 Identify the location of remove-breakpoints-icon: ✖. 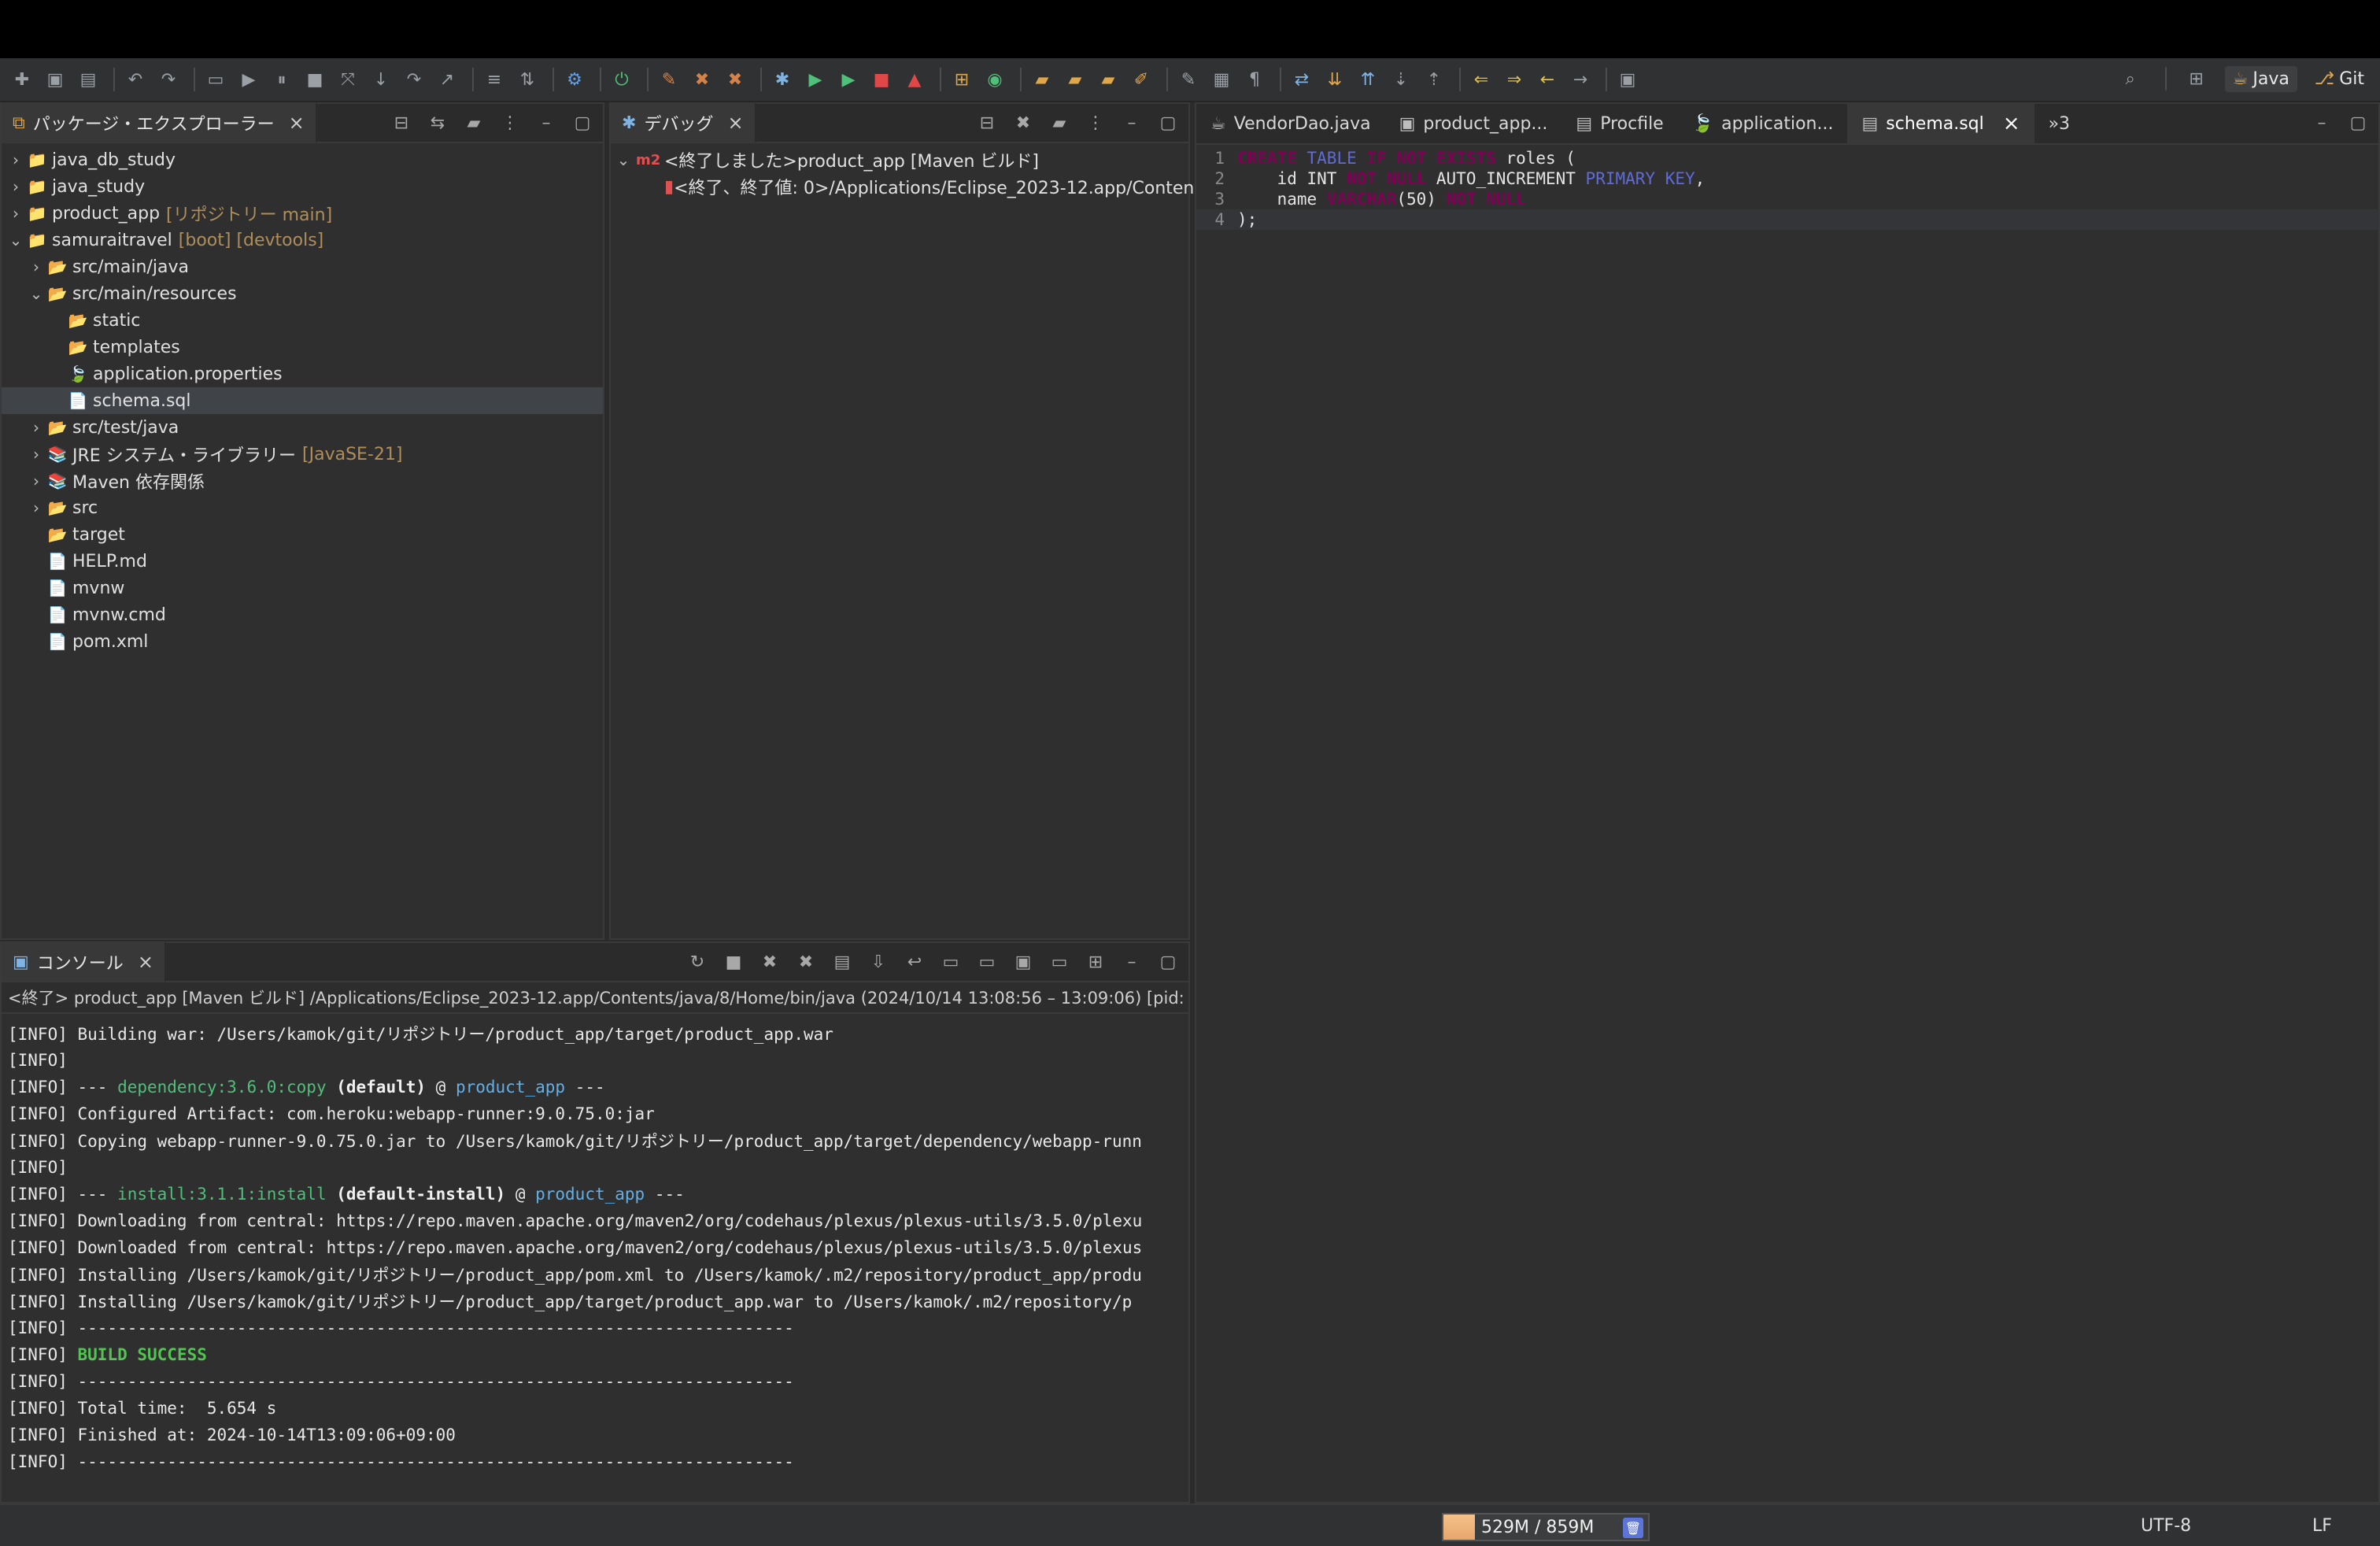
(702, 80).